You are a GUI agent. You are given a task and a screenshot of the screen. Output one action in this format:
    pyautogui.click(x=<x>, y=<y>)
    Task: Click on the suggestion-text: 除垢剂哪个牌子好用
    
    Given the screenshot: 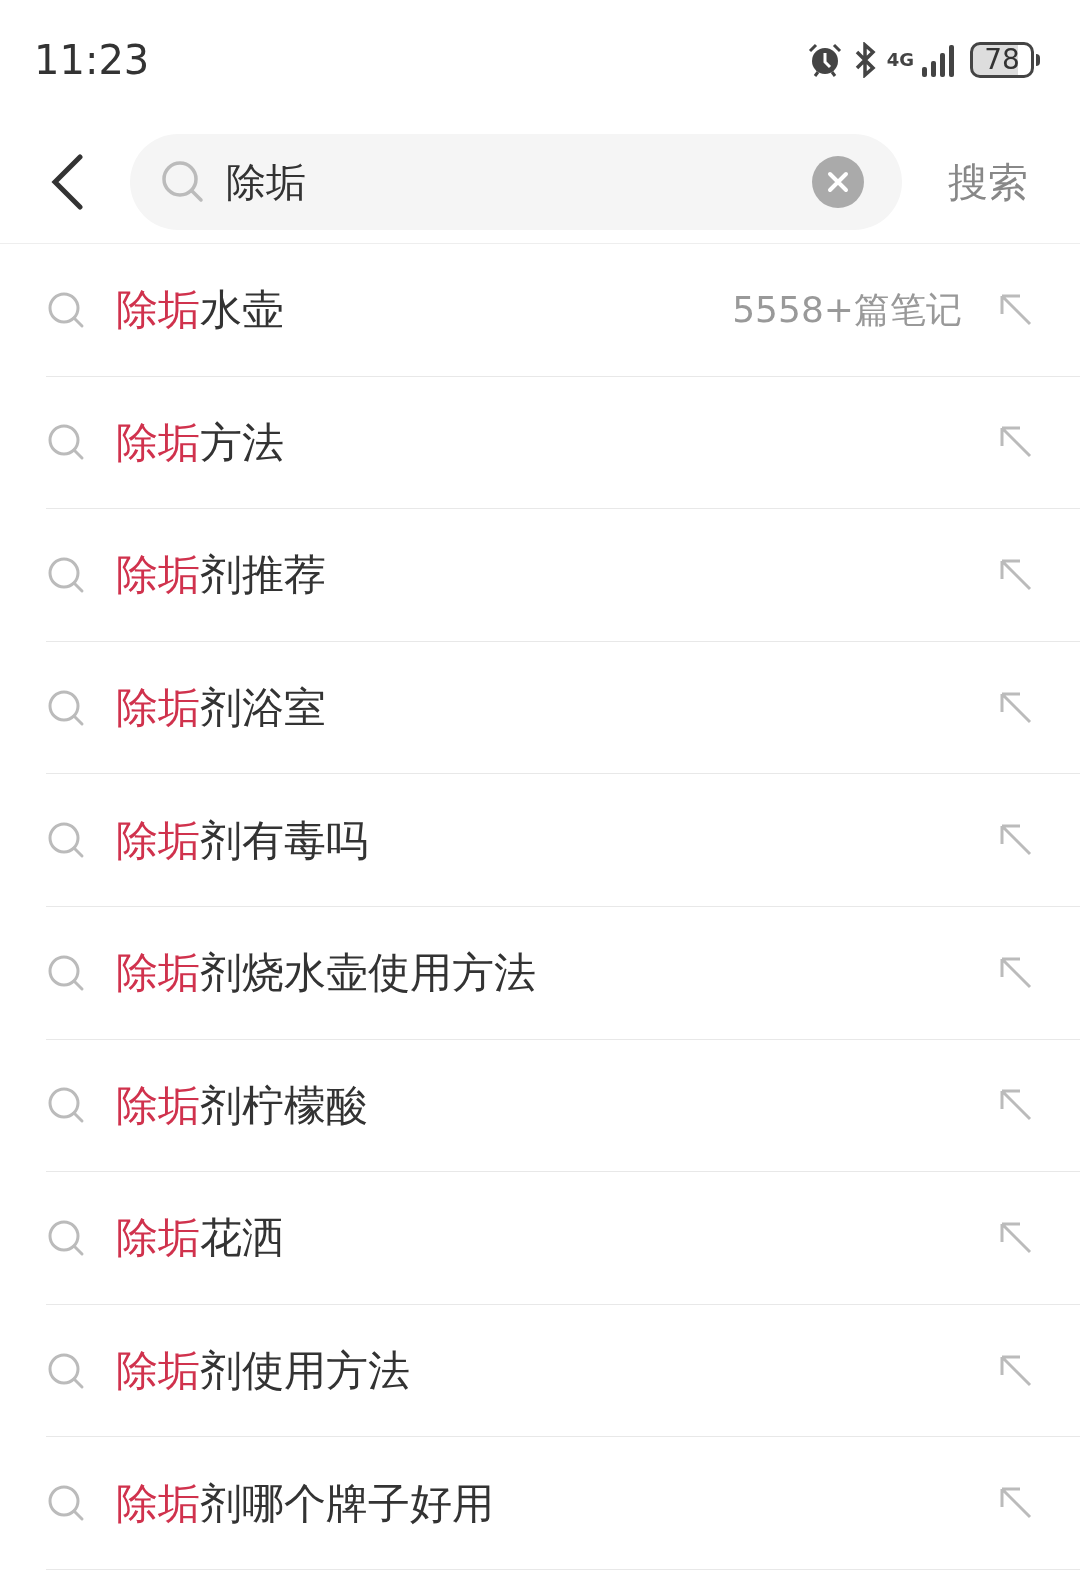 What is the action you would take?
    pyautogui.click(x=305, y=1503)
    